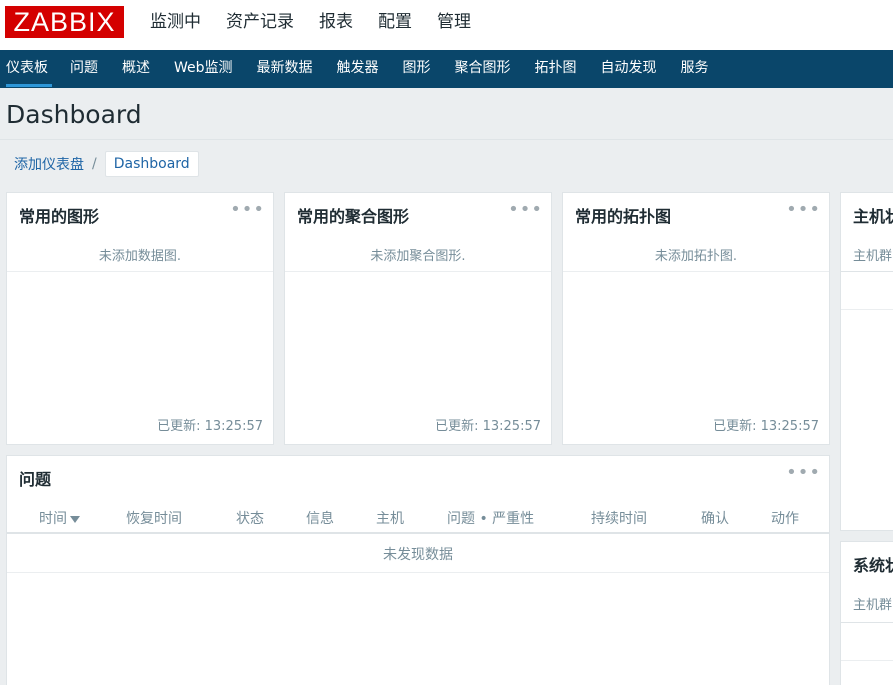 The image size is (893, 685). What do you see at coordinates (353, 216) in the screenshot?
I see `widget-title: 常用的聚合图形` at bounding box center [353, 216].